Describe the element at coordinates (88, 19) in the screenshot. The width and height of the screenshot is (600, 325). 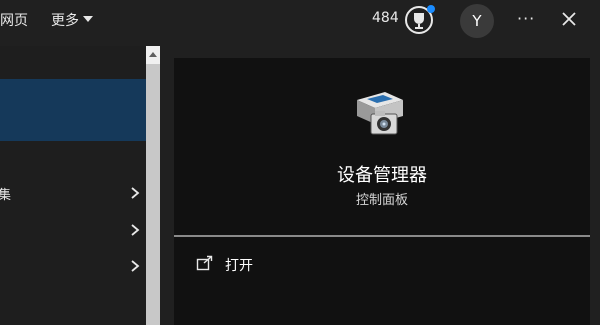
I see `chevron-down-icon` at that location.